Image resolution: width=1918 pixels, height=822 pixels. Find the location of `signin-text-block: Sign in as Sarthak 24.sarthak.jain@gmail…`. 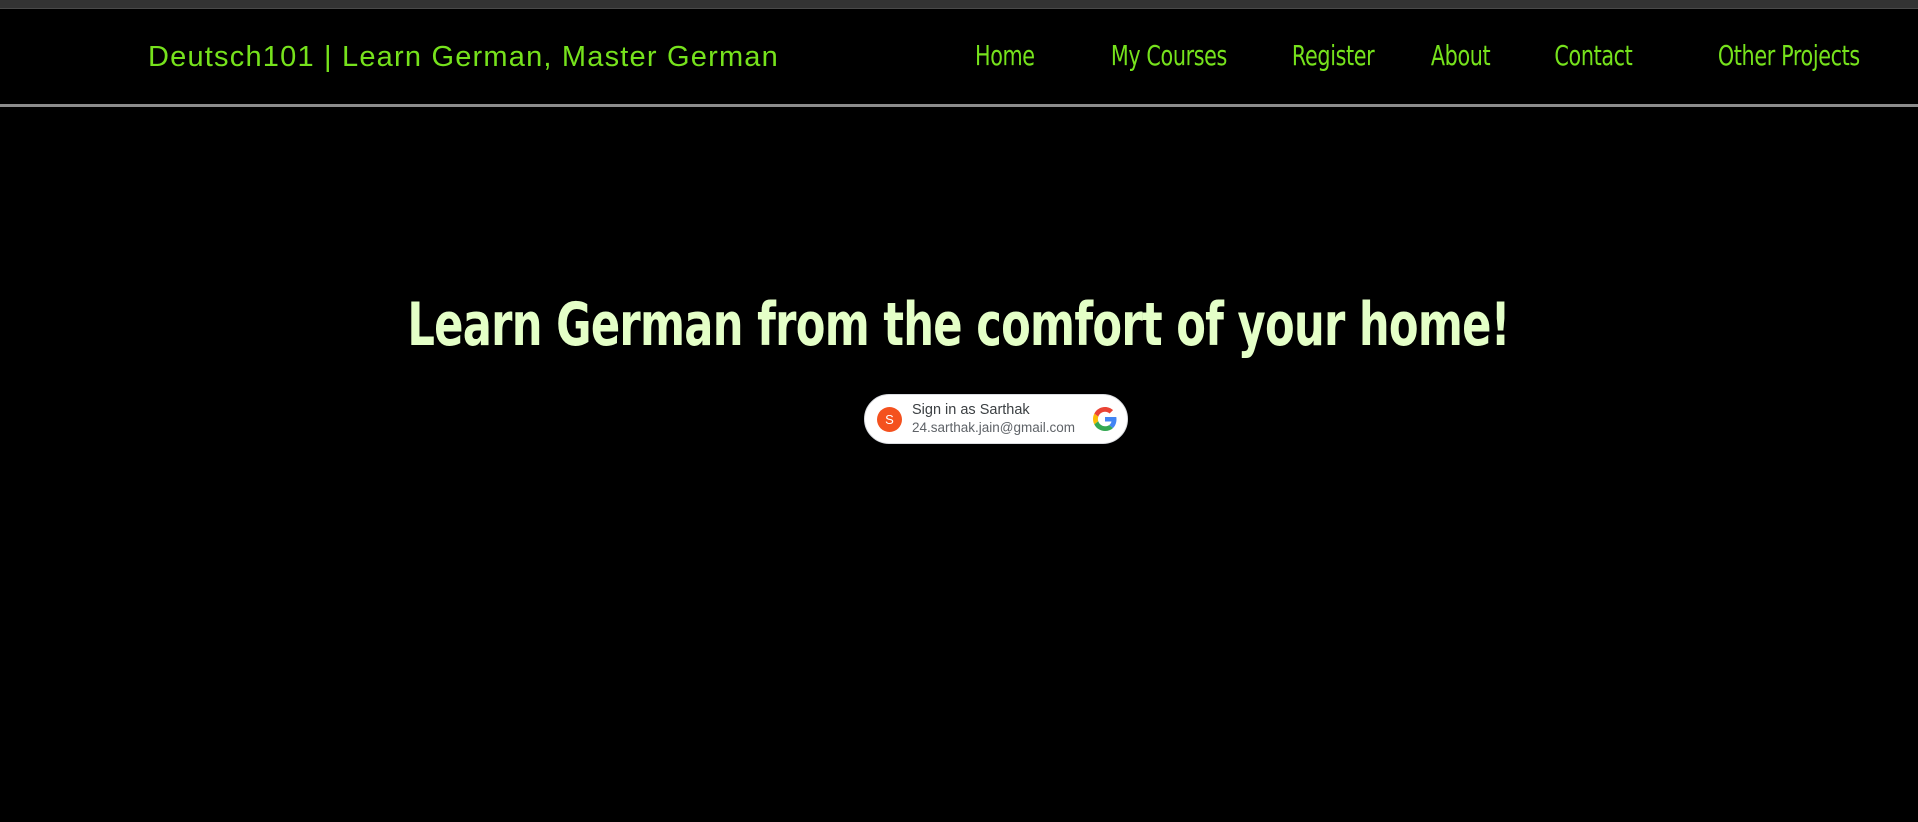

signin-text-block: Sign in as Sarthak 24.sarthak.jain@gmail… is located at coordinates (999, 419).